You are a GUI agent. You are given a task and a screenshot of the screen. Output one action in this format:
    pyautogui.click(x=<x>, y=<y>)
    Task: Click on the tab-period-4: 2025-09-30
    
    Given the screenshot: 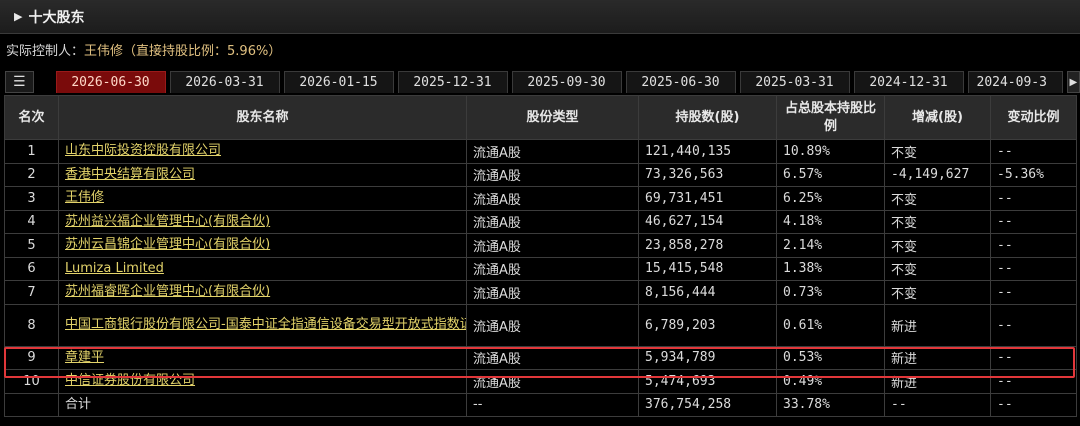 What is the action you would take?
    pyautogui.click(x=566, y=82)
    